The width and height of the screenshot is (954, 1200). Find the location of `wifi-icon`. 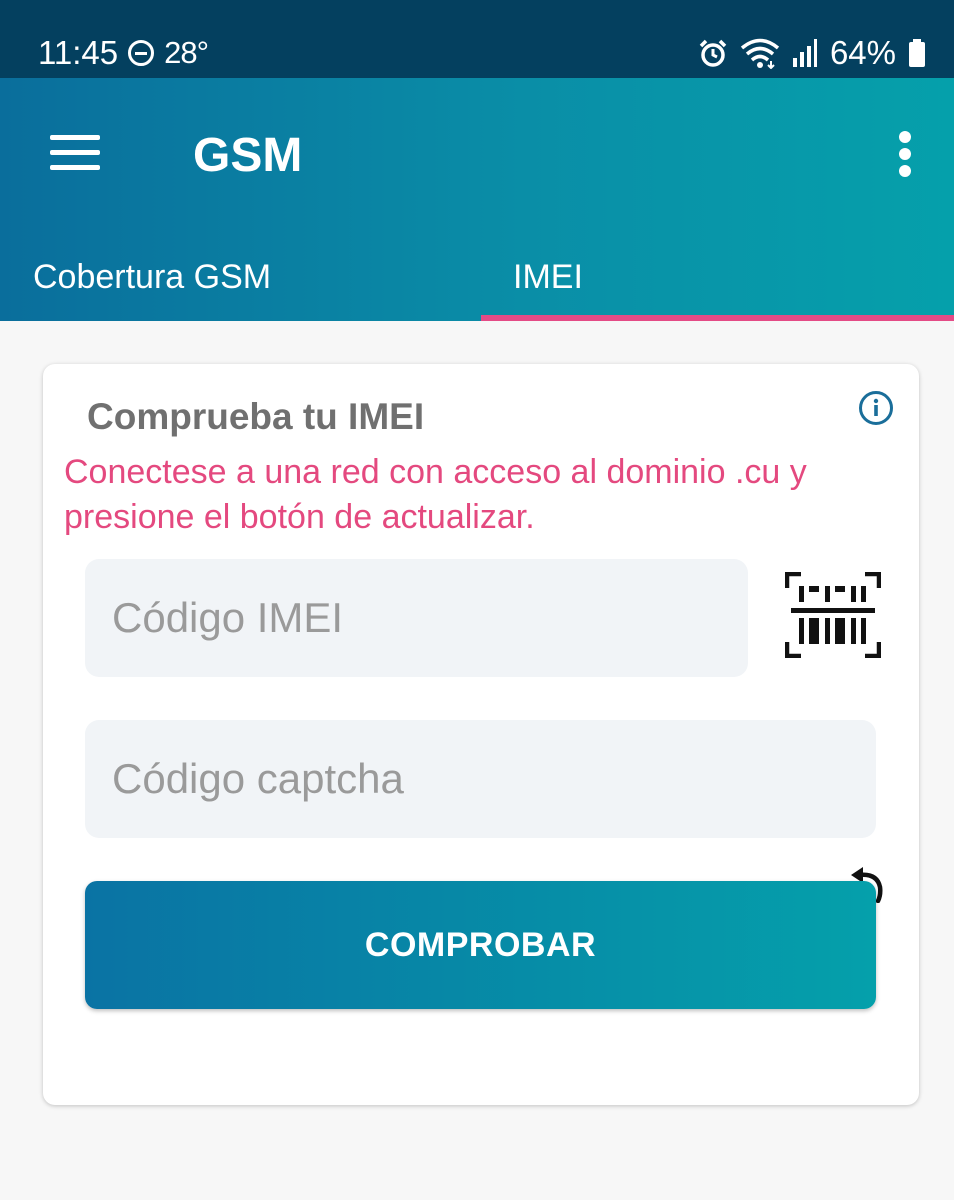

wifi-icon is located at coordinates (760, 53).